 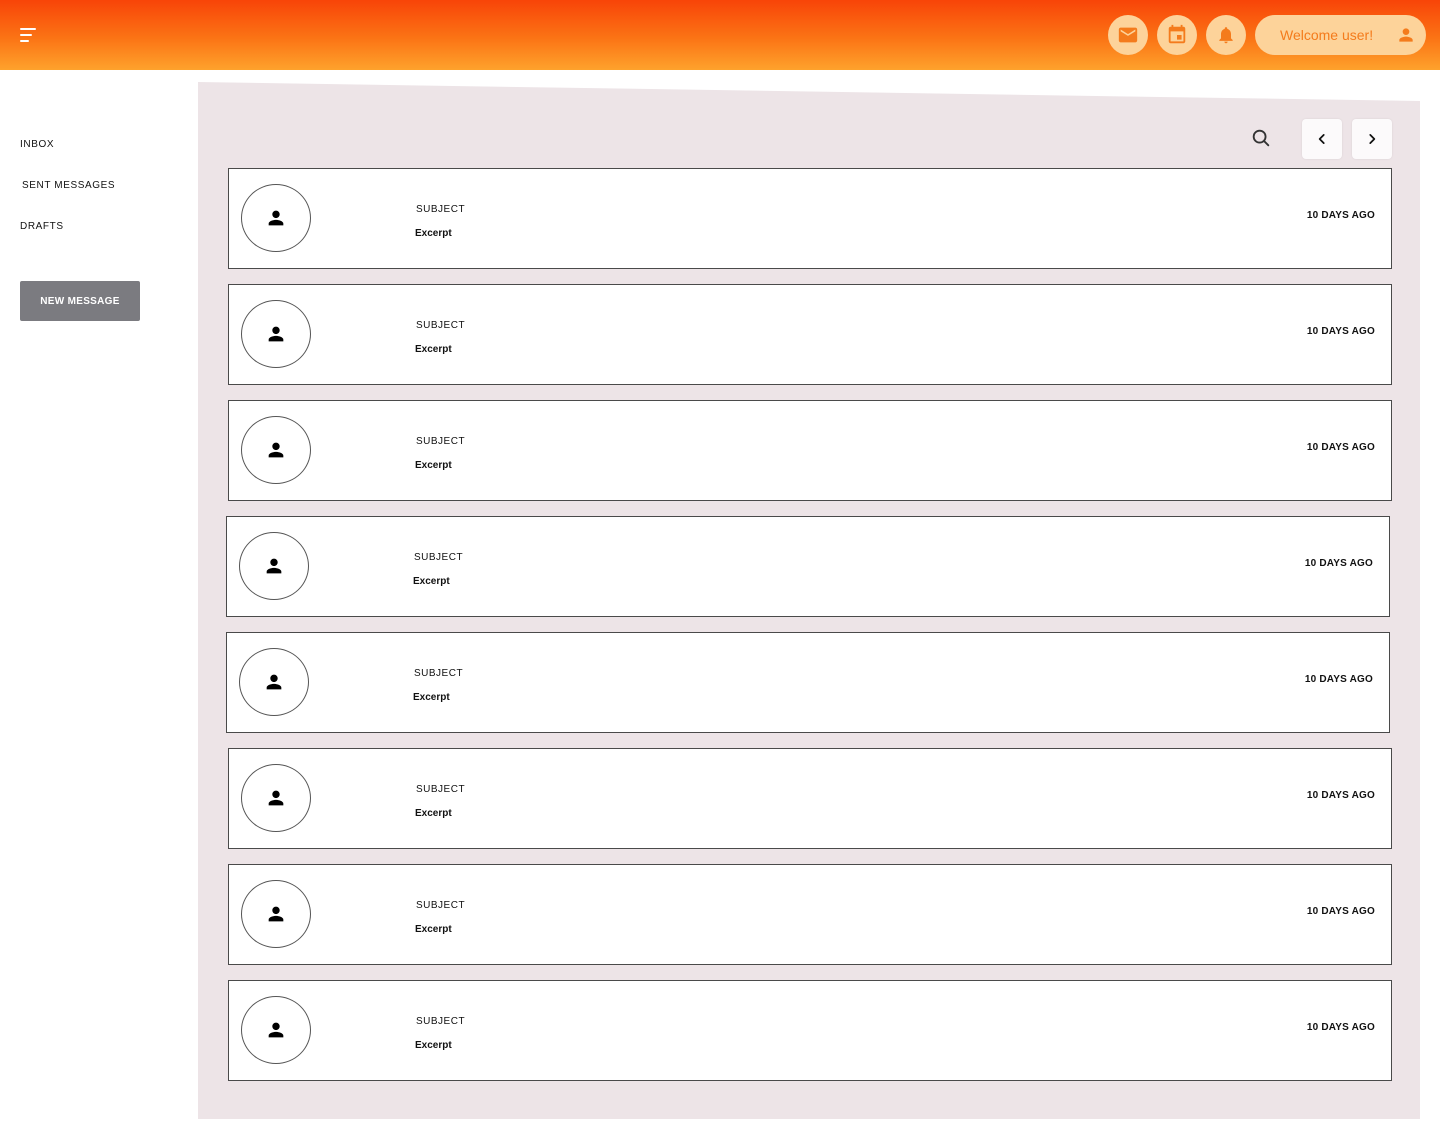 I want to click on top-bar: Welcome user!, so click(x=720, y=35).